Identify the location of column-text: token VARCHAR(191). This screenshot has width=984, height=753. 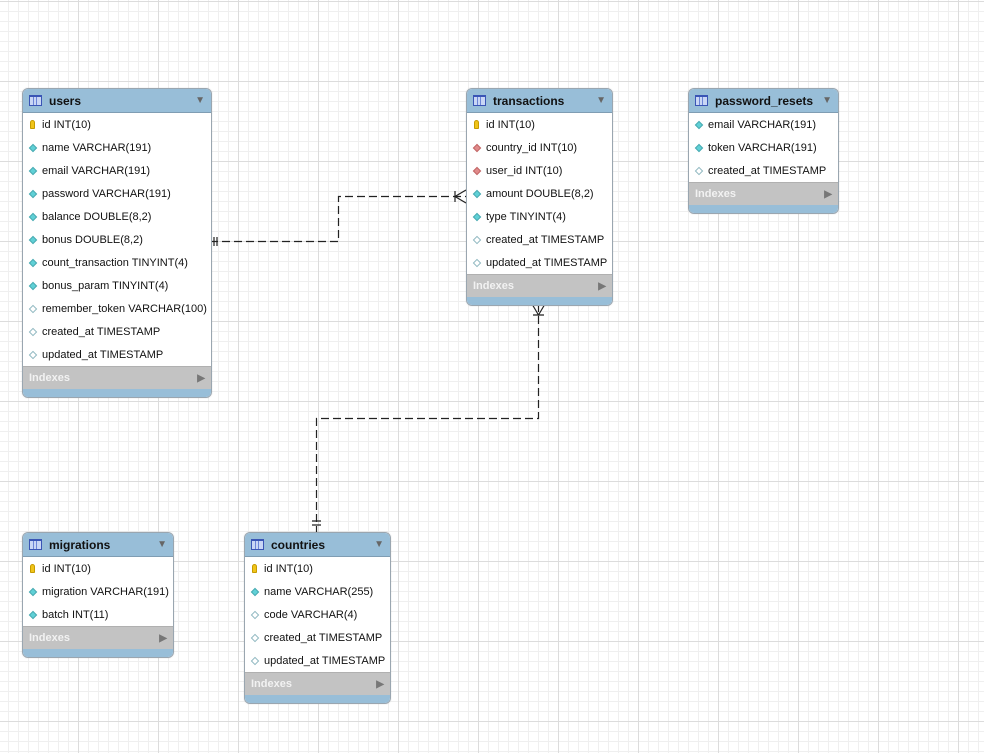
(762, 147).